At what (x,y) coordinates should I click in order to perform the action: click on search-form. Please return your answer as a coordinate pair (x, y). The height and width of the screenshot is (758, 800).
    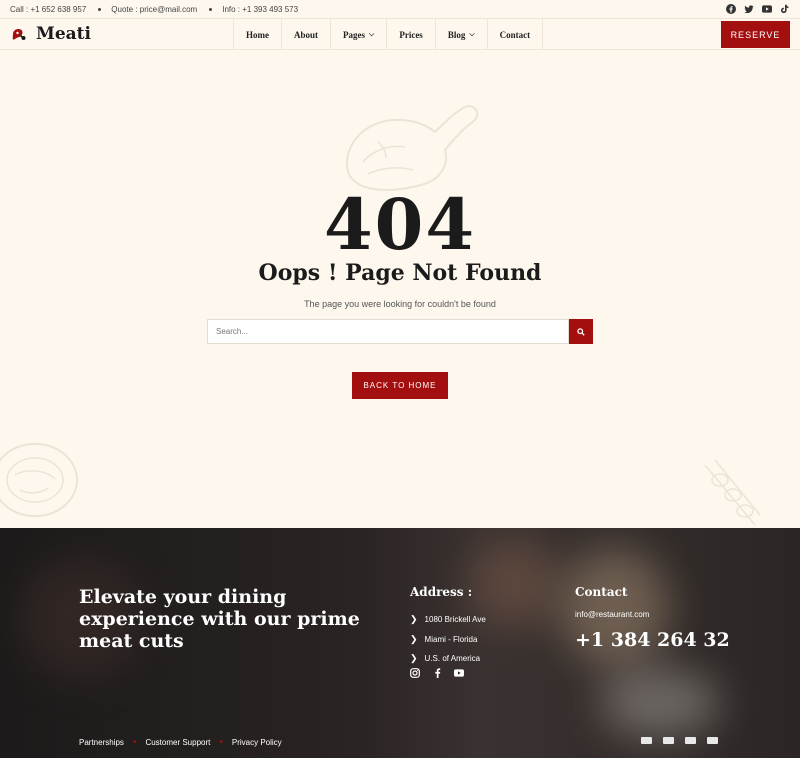
    Looking at the image, I should click on (400, 331).